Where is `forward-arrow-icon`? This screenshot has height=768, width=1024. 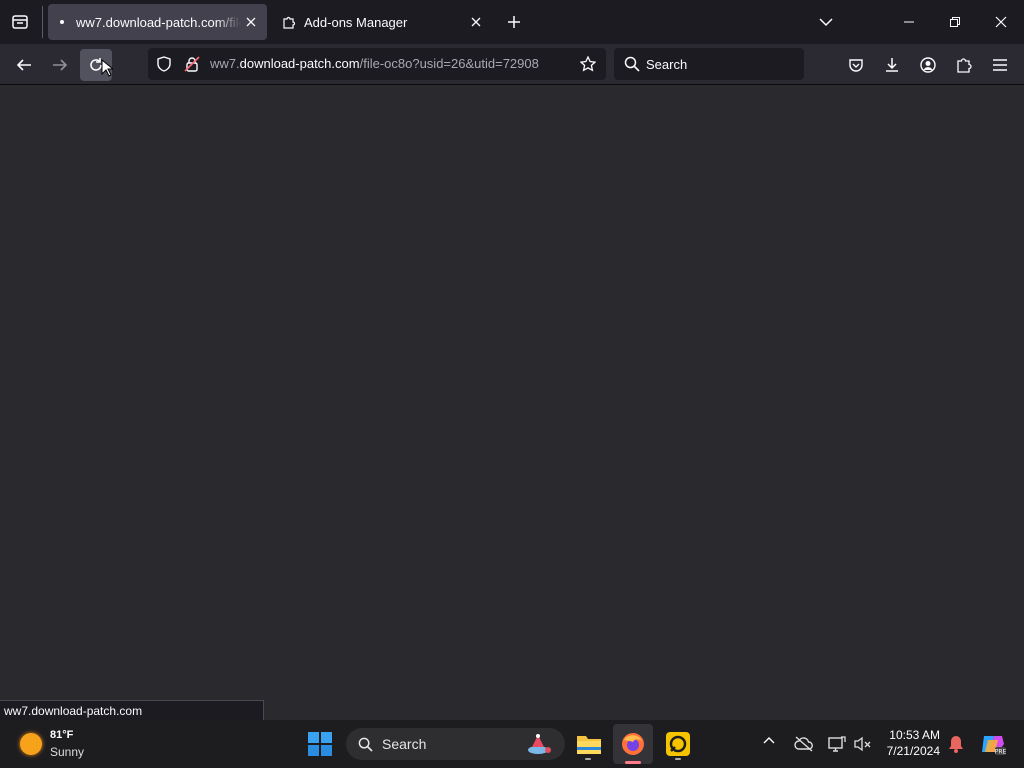
forward-arrow-icon is located at coordinates (60, 65).